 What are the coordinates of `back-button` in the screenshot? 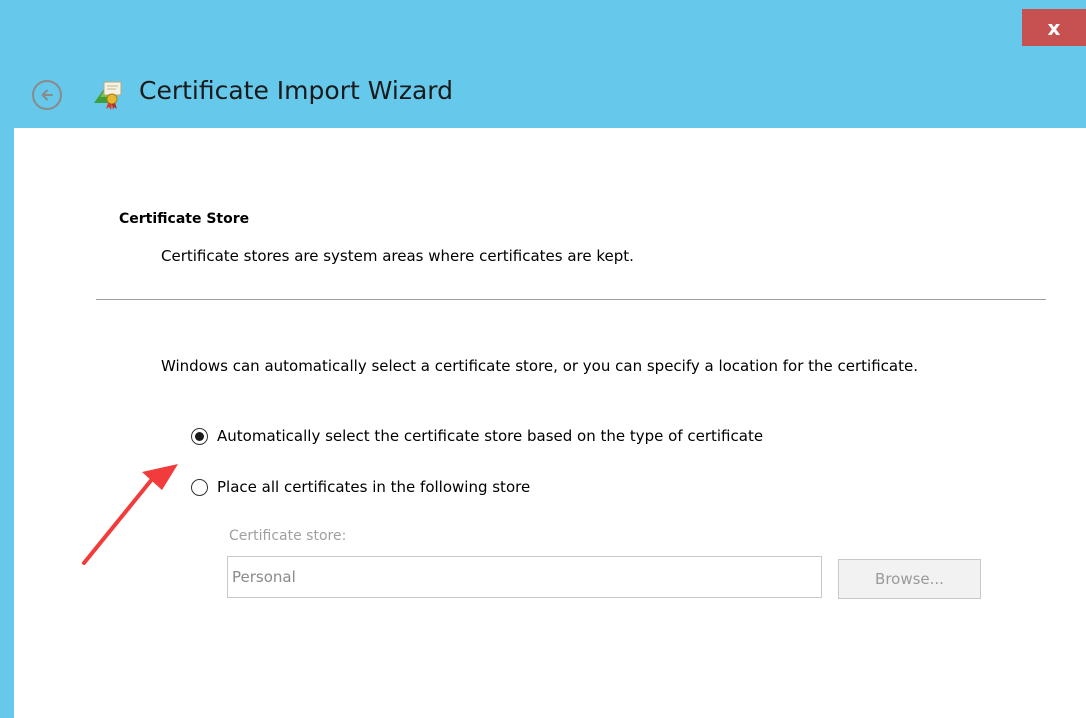 It's located at (47, 95).